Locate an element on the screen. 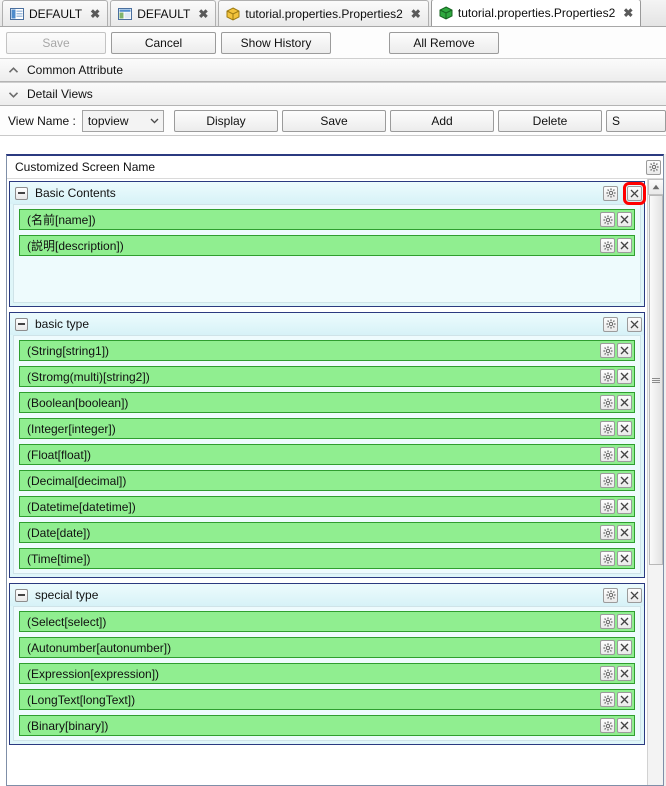 The width and height of the screenshot is (666, 786). group-title: special type is located at coordinates (67, 595).